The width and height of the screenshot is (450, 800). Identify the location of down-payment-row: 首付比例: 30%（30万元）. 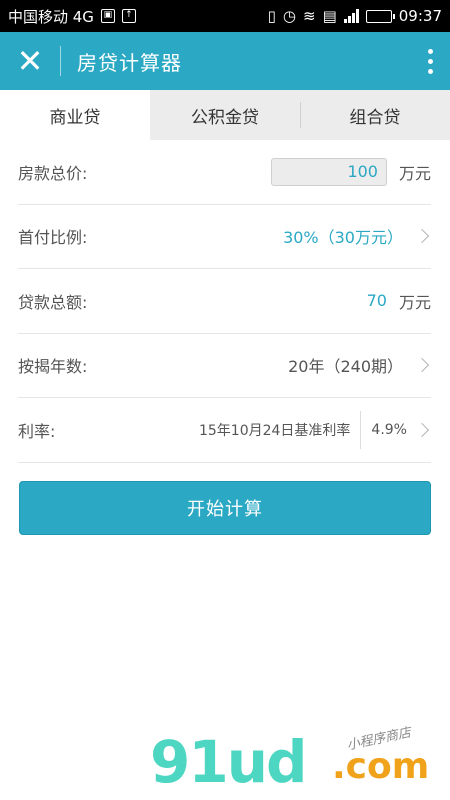
(224, 237).